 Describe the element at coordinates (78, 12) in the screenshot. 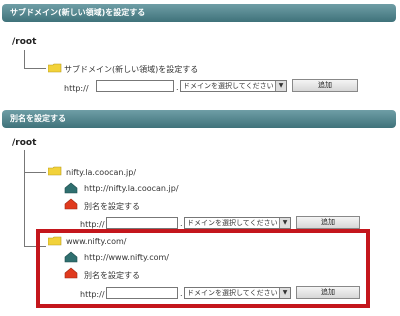

I see `section-title: サブドメイン(新しい領域)を設定する` at that location.